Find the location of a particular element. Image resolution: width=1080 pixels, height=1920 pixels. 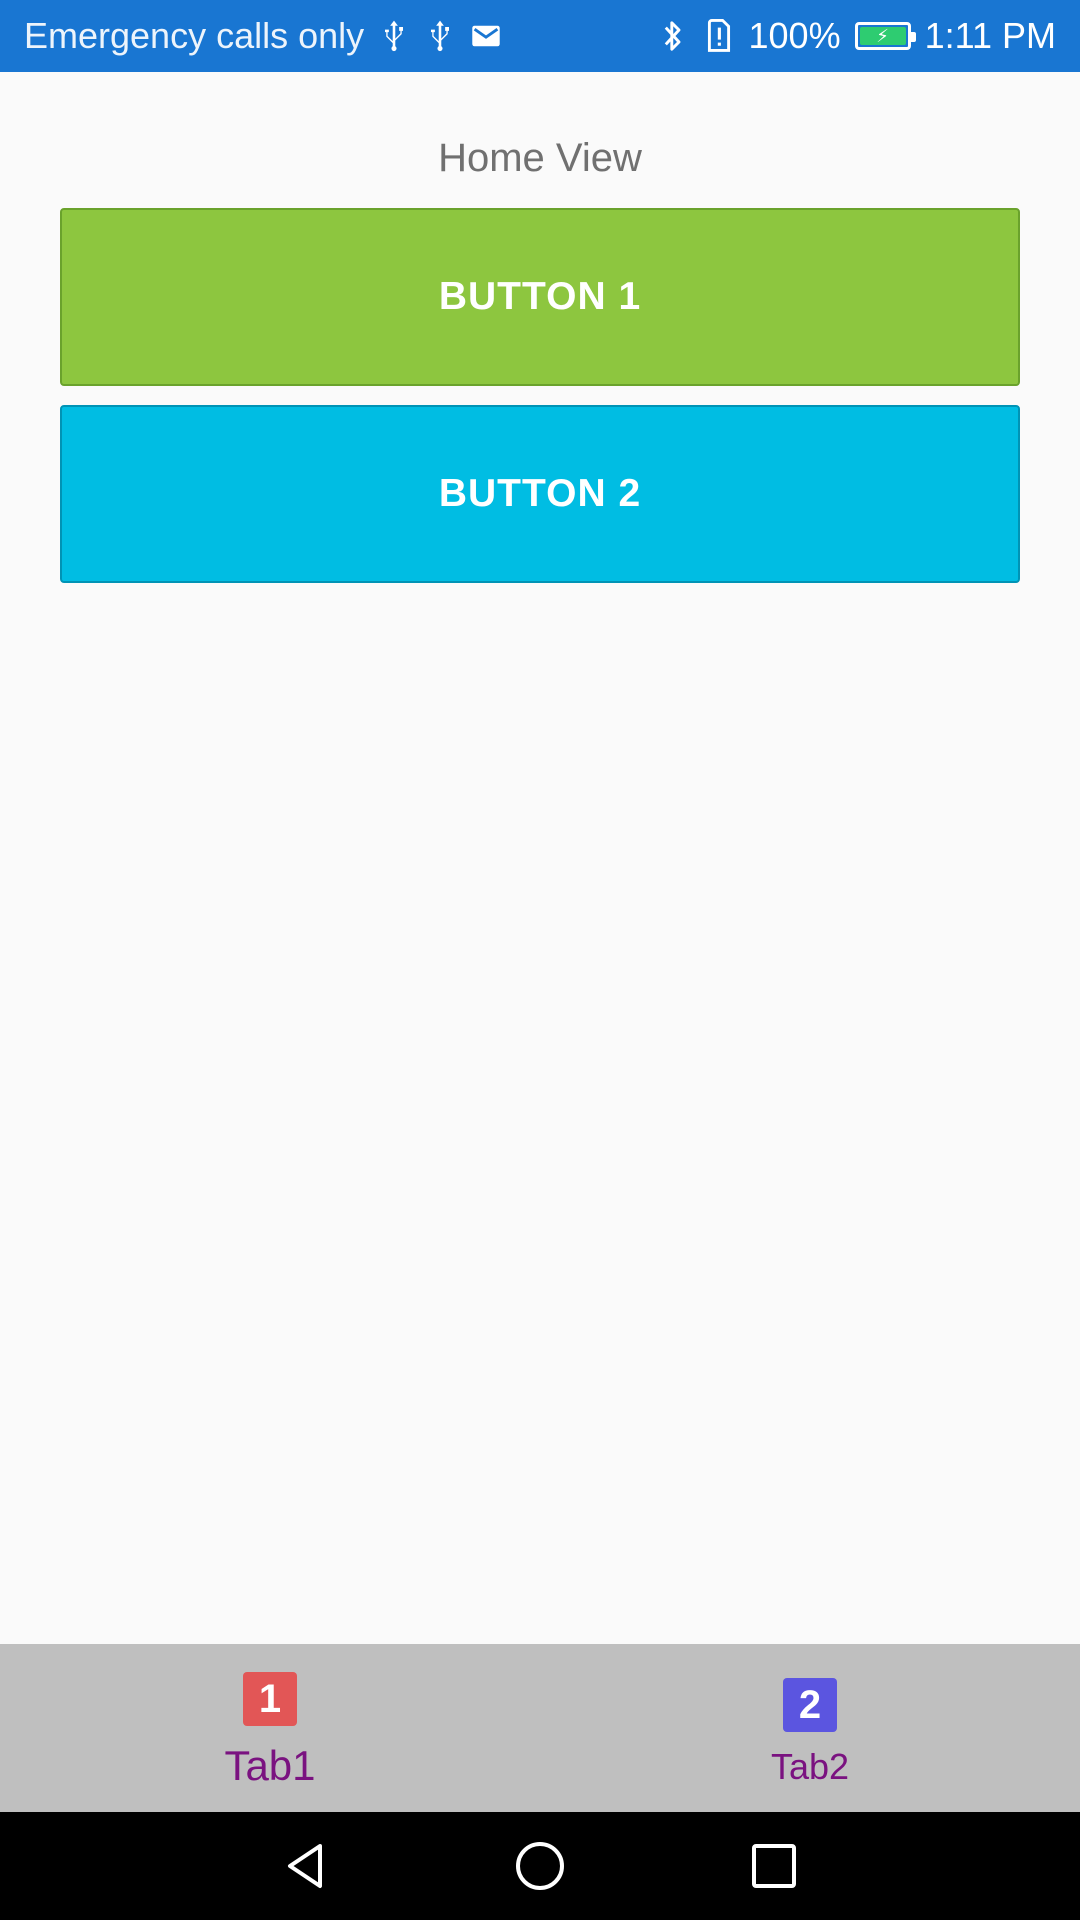

status-bar: Emergency calls only 100% ⚡ 1:11 PM is located at coordinates (540, 36).